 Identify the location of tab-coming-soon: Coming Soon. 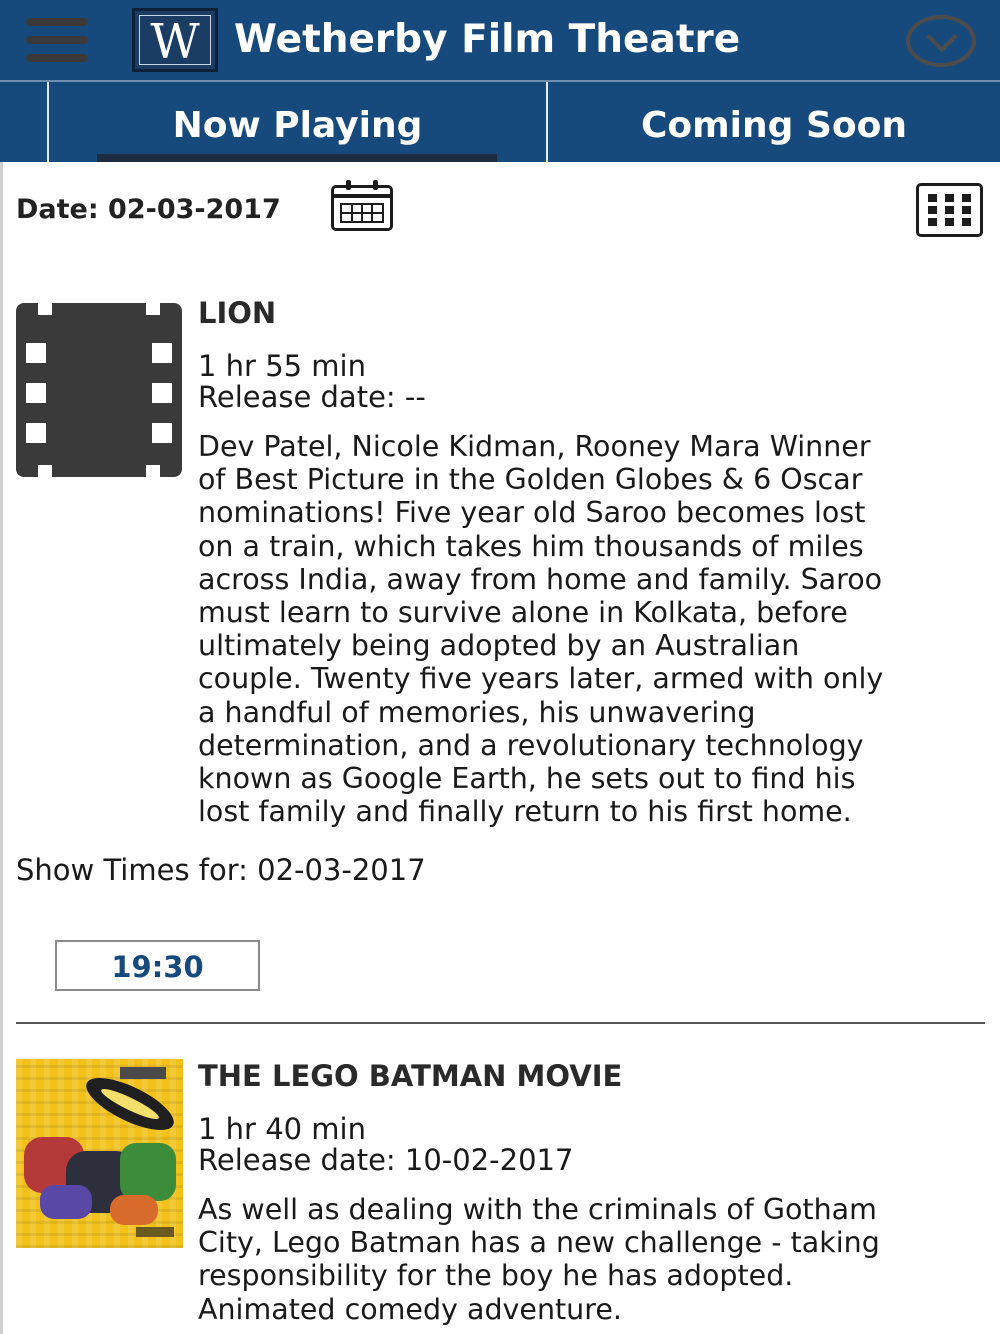
(774, 122).